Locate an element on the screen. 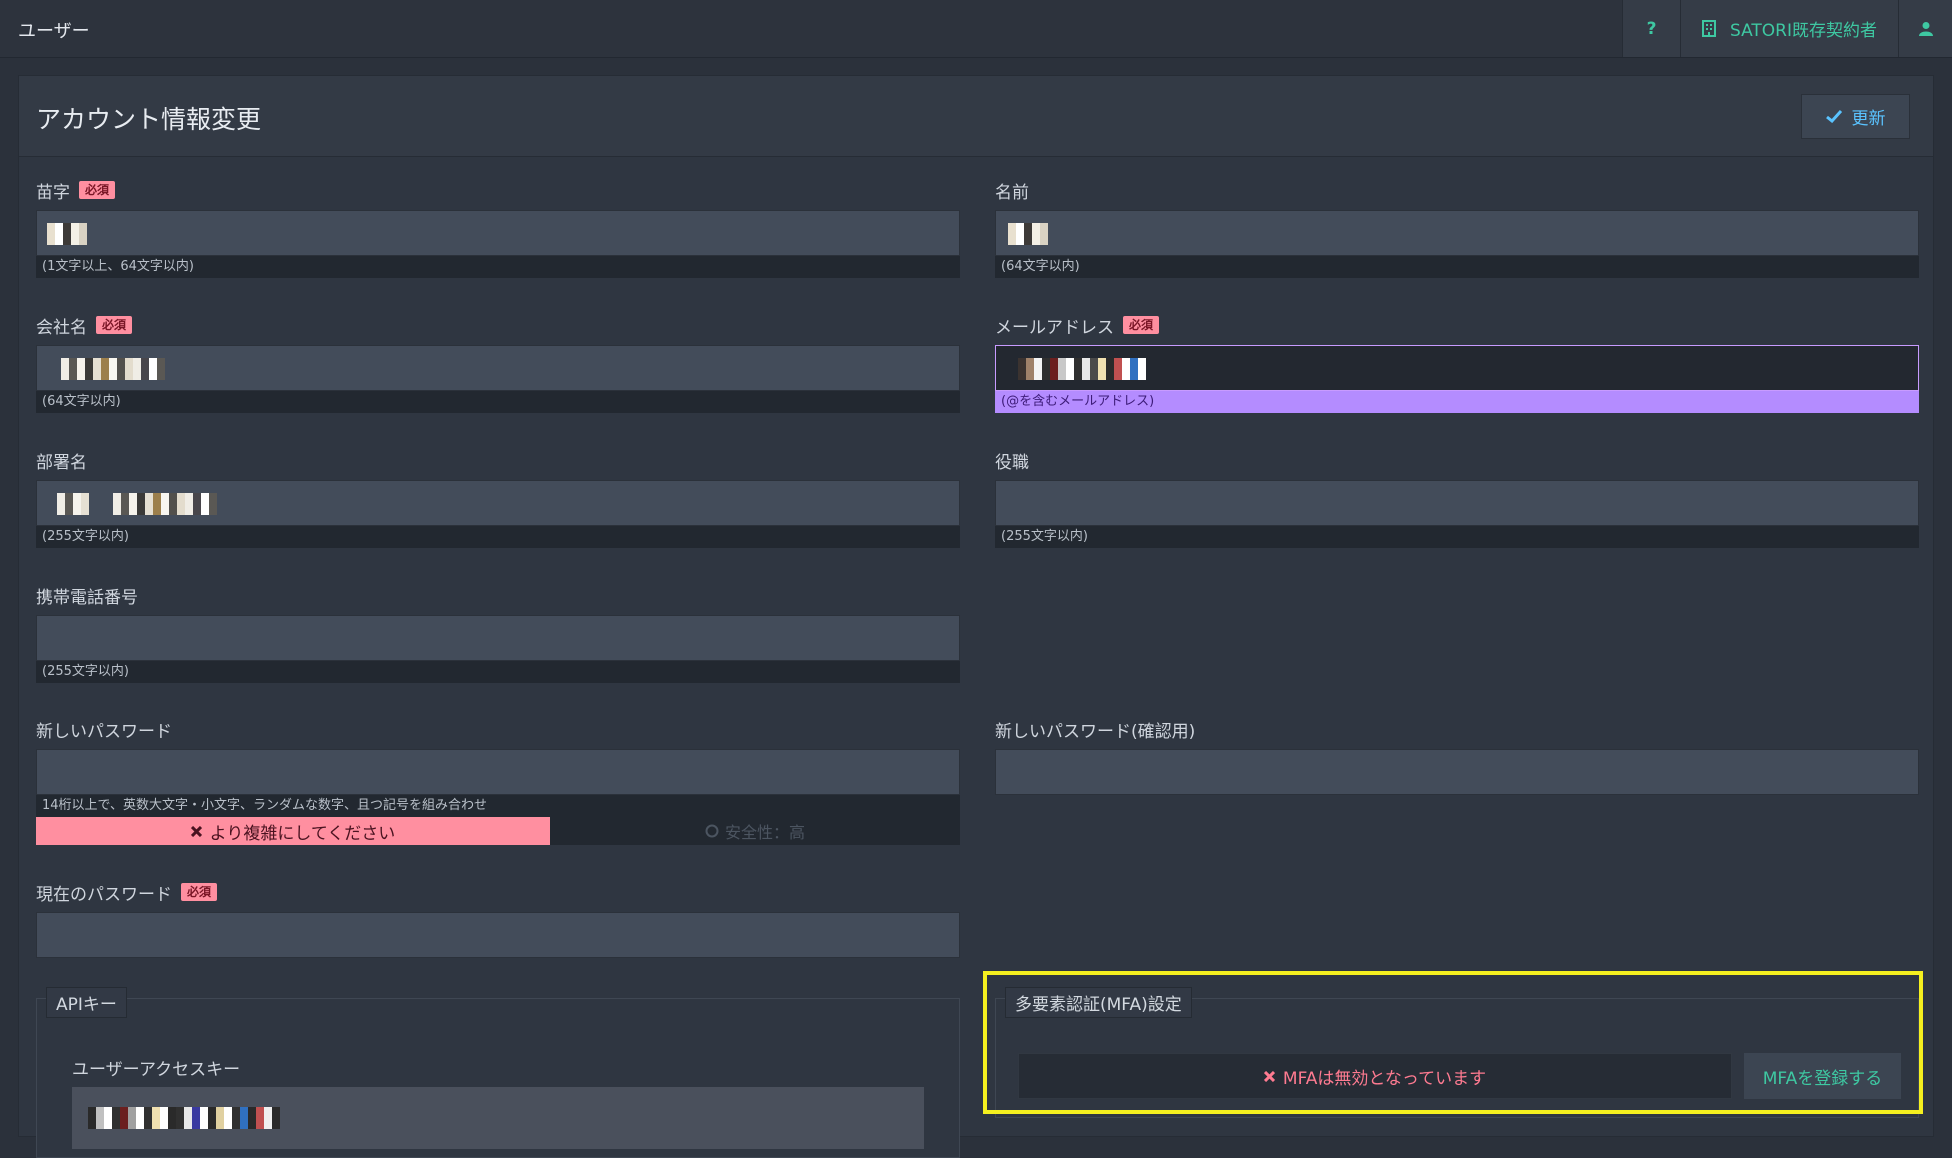 This screenshot has width=1952, height=1158. mfa-highlight-box is located at coordinates (1453, 1042).